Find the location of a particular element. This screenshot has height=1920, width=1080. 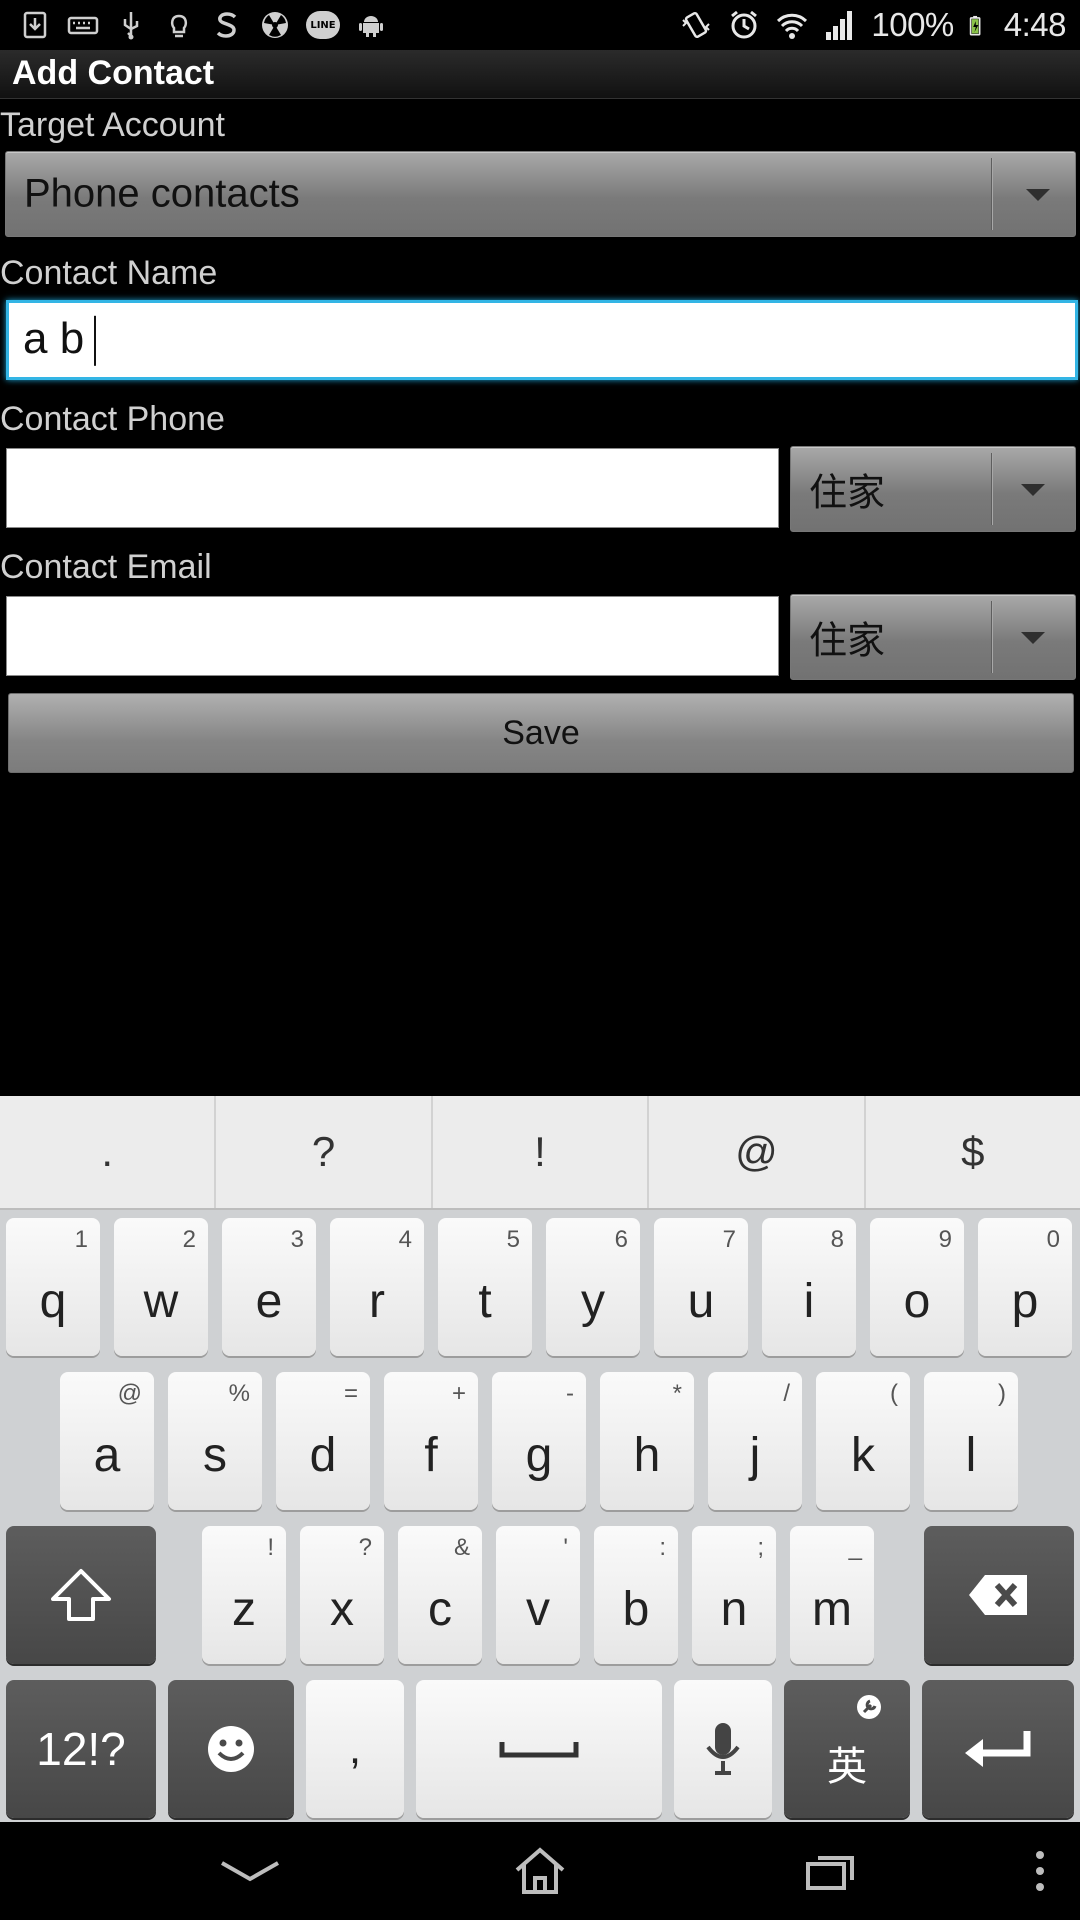

target-account-spinner: Phone contacts is located at coordinates (540, 194).